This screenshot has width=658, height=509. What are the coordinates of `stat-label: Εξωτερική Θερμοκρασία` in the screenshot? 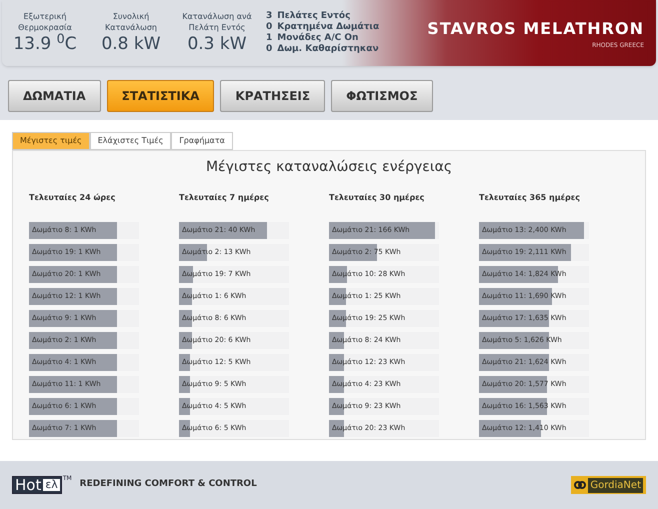 It's located at (45, 22).